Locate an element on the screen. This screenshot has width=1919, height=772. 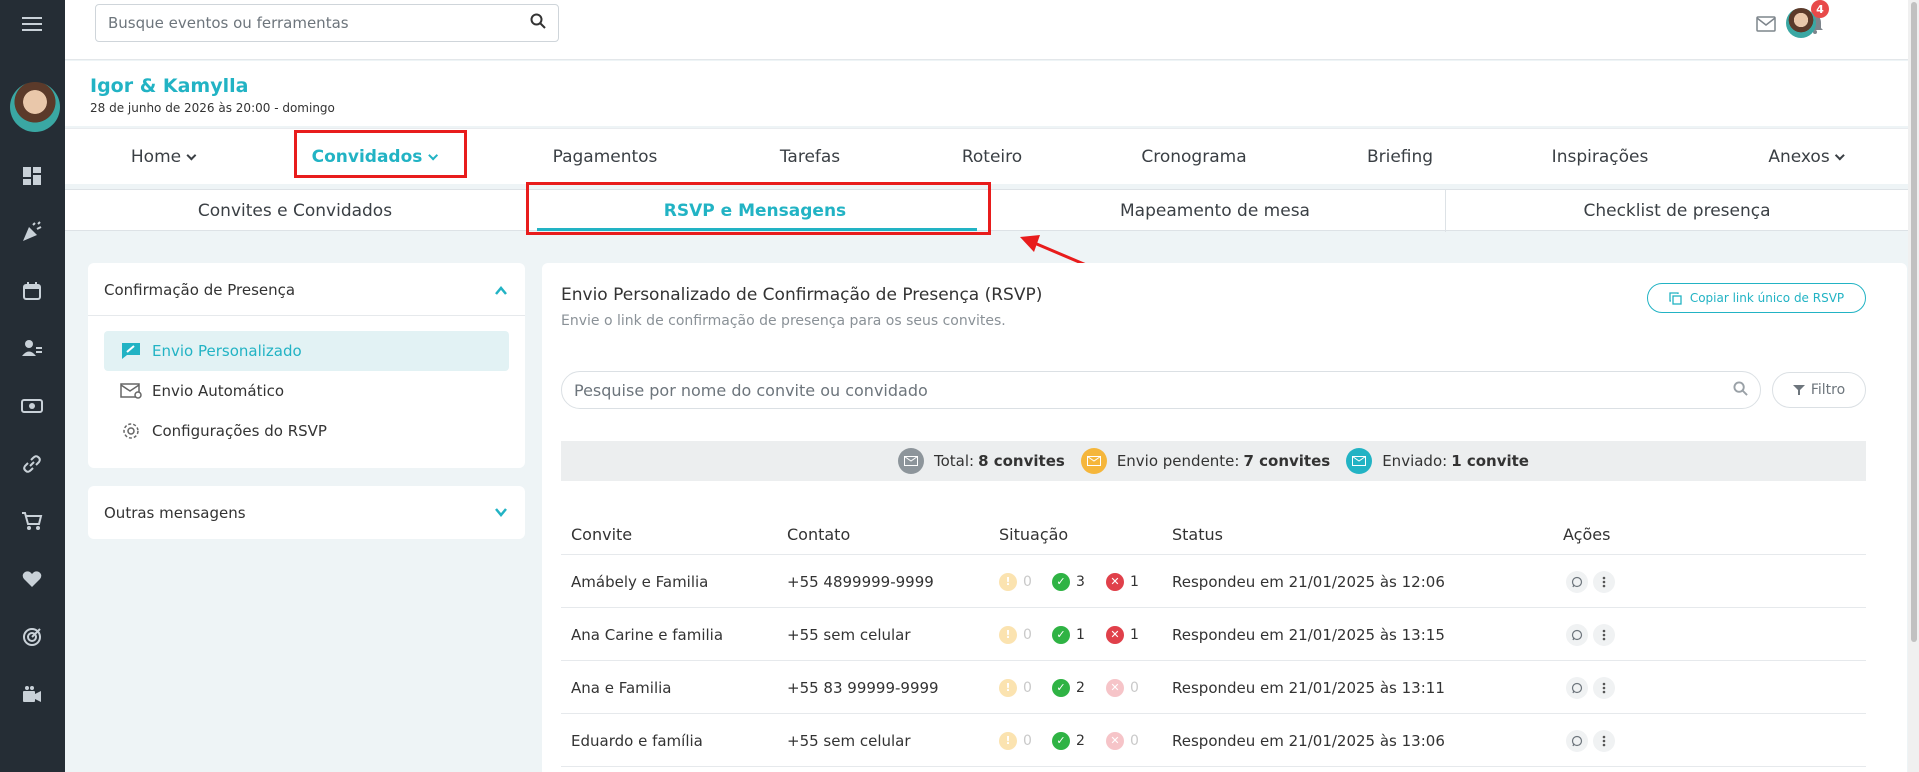
envelope-icon is located at coordinates (910, 461).